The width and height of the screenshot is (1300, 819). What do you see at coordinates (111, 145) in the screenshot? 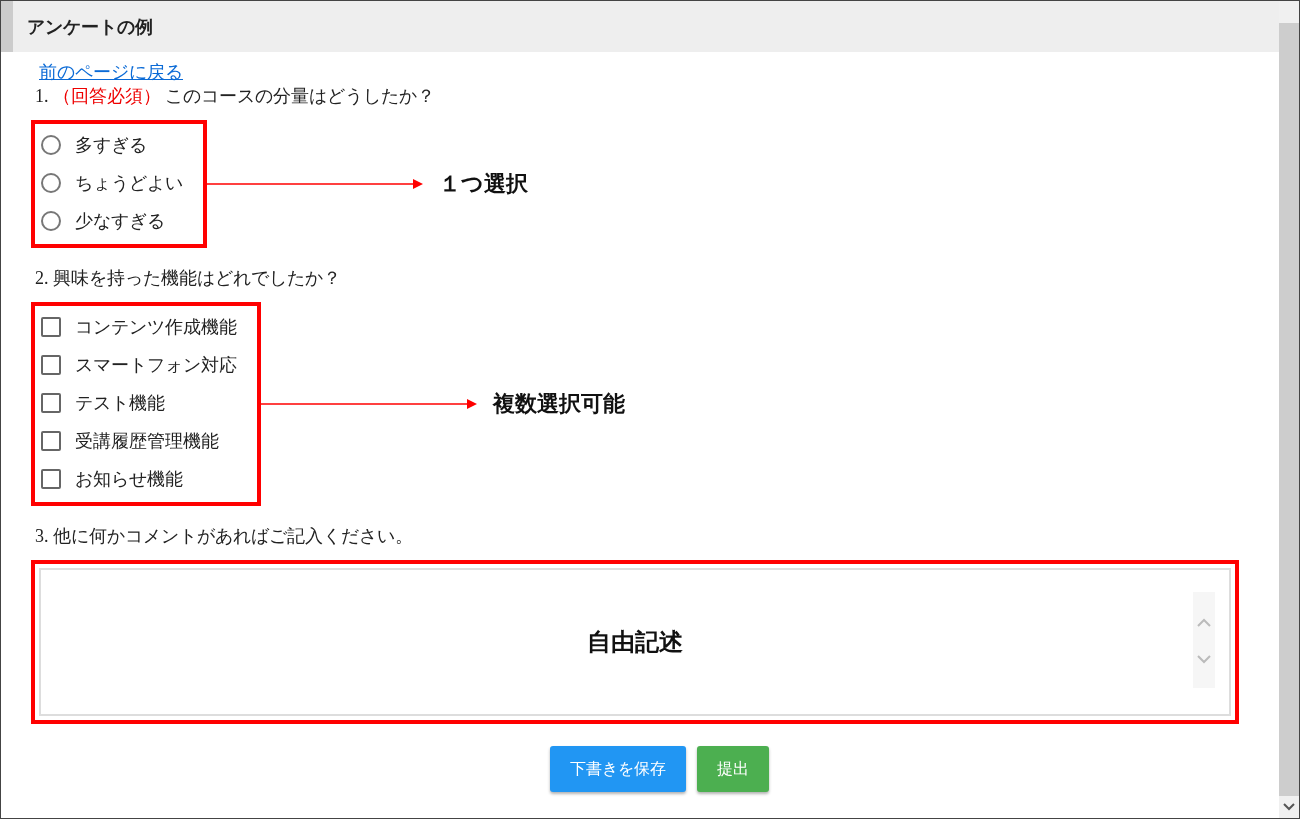
I see `option-label: 多すぎる` at bounding box center [111, 145].